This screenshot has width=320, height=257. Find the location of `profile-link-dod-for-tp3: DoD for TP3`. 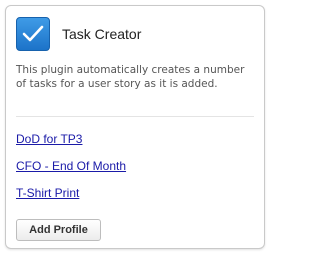

profile-link-dod-for-tp3: DoD for TP3 is located at coordinates (49, 139).